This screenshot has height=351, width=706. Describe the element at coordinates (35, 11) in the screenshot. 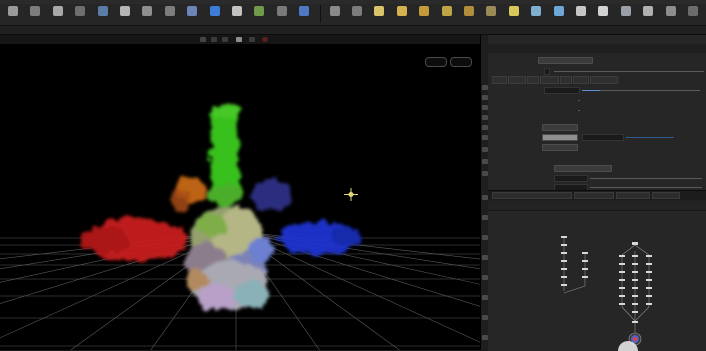

I see `sphere-icon` at that location.